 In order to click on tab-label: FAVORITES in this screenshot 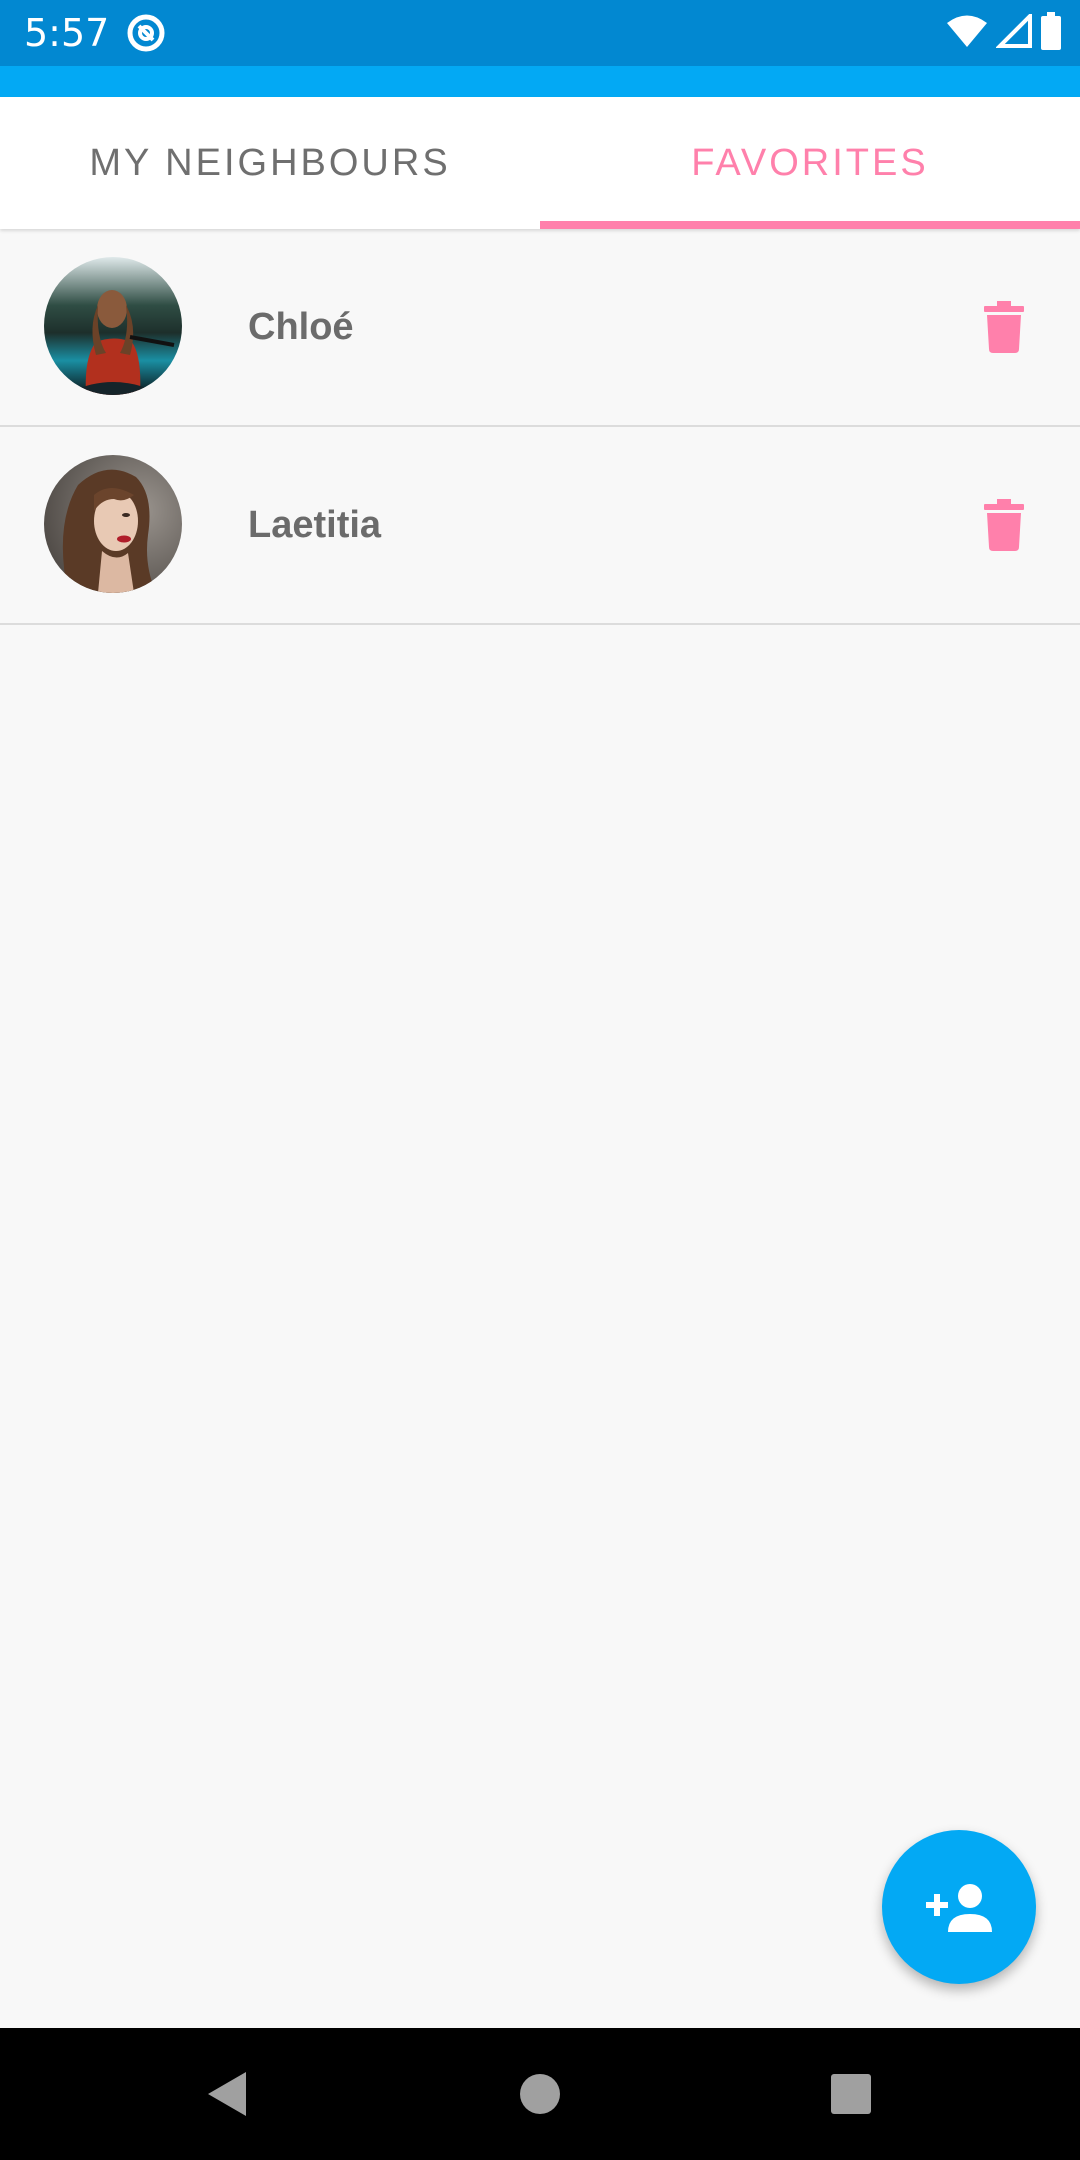, I will do `click(810, 162)`.